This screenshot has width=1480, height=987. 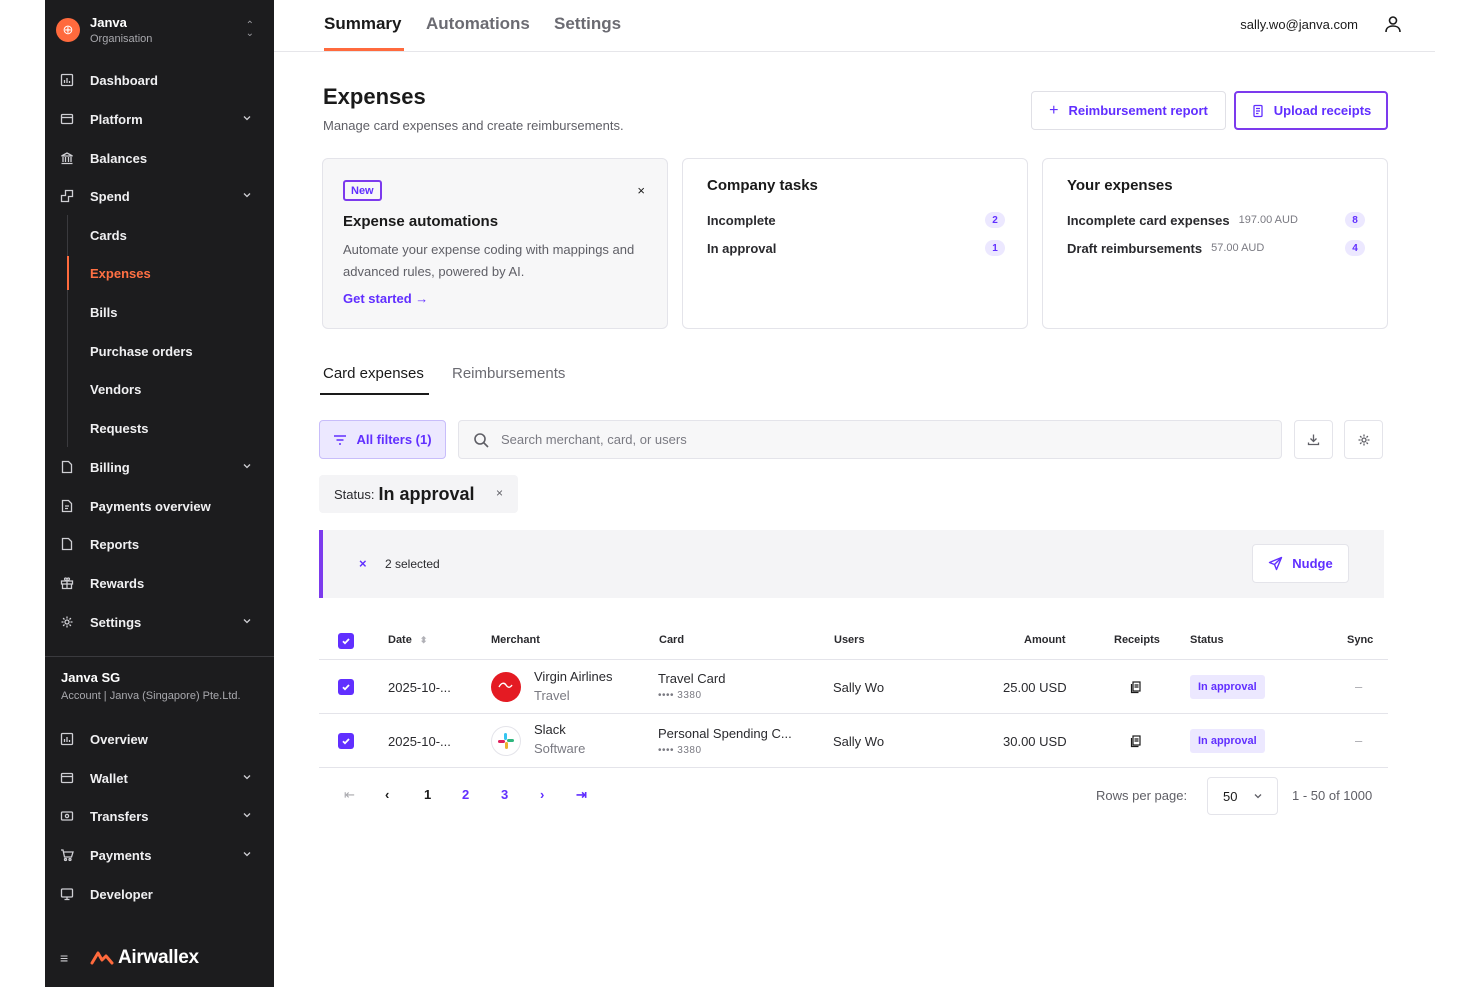 I want to click on org-logo-icon: ⊕, so click(x=68, y=30).